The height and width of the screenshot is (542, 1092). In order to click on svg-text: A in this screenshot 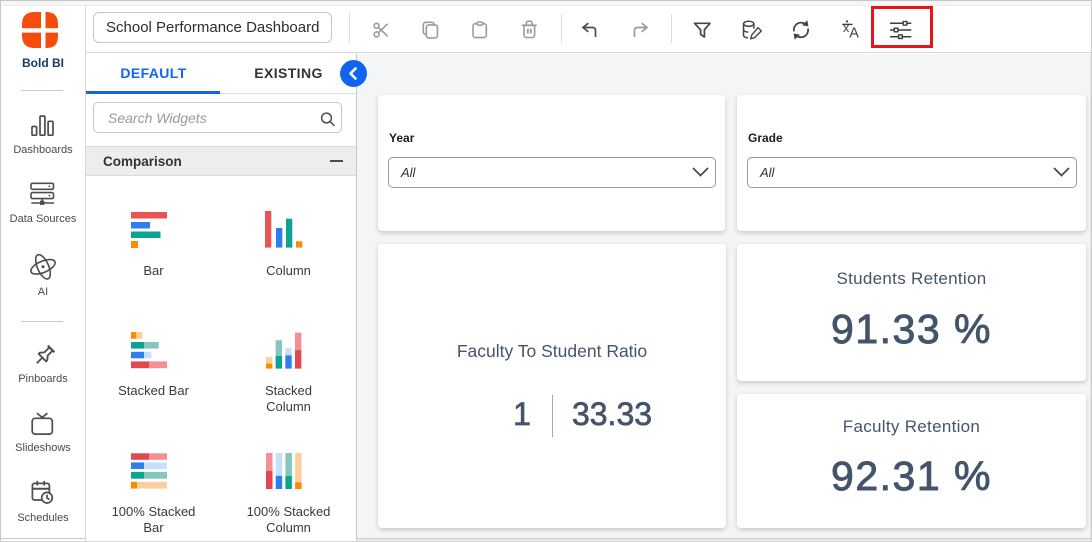, I will do `click(854, 34)`.